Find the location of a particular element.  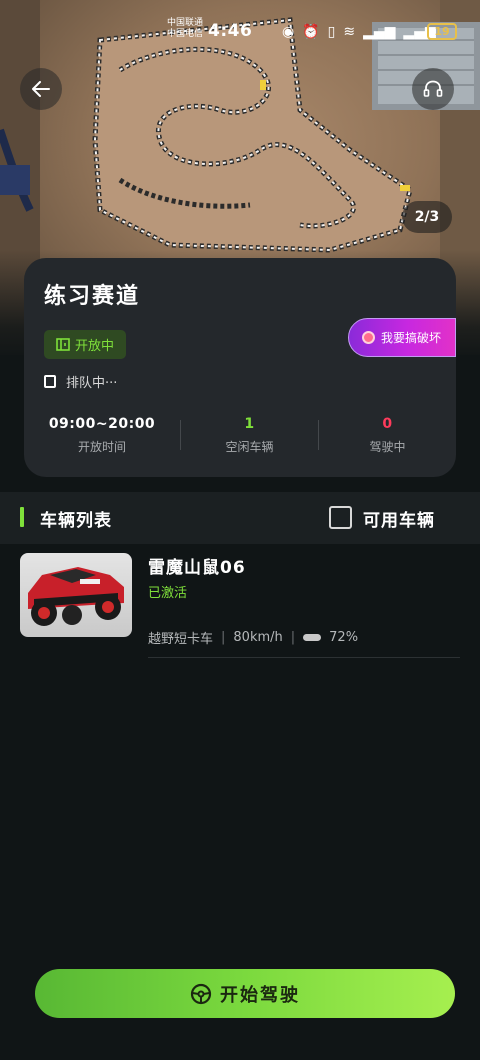

carrier-text: 中国联通 中国电信 is located at coordinates (185, 29).